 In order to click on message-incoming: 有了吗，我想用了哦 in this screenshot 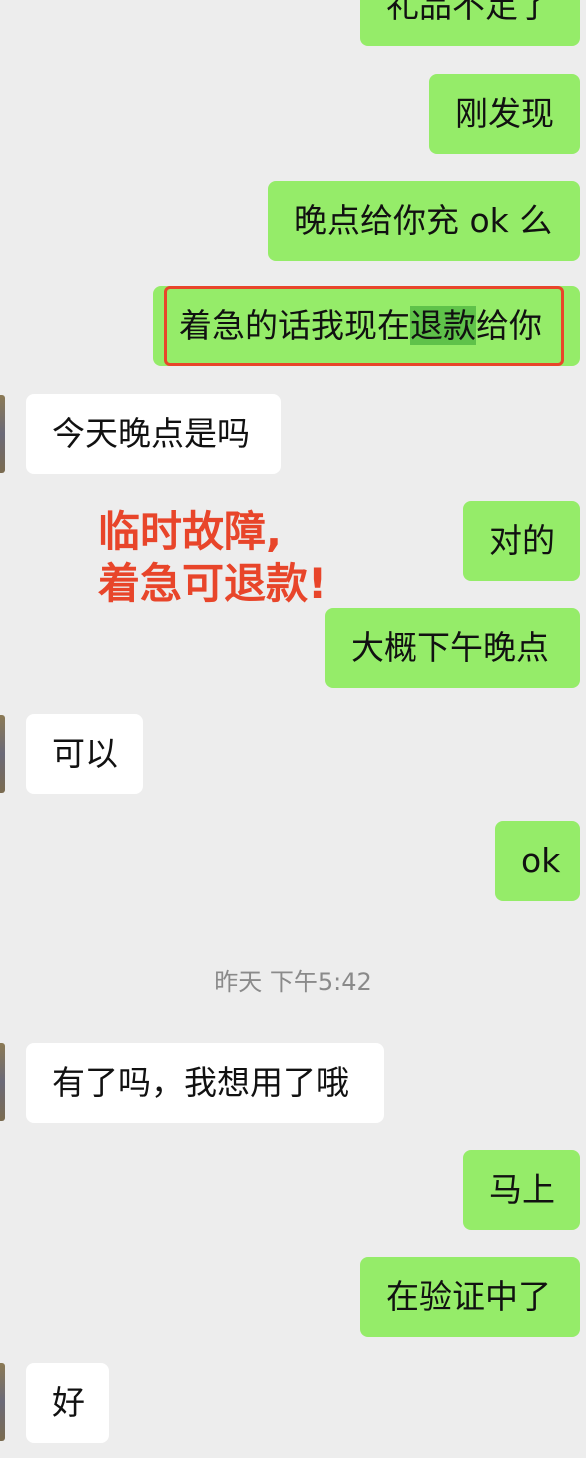, I will do `click(205, 1083)`.